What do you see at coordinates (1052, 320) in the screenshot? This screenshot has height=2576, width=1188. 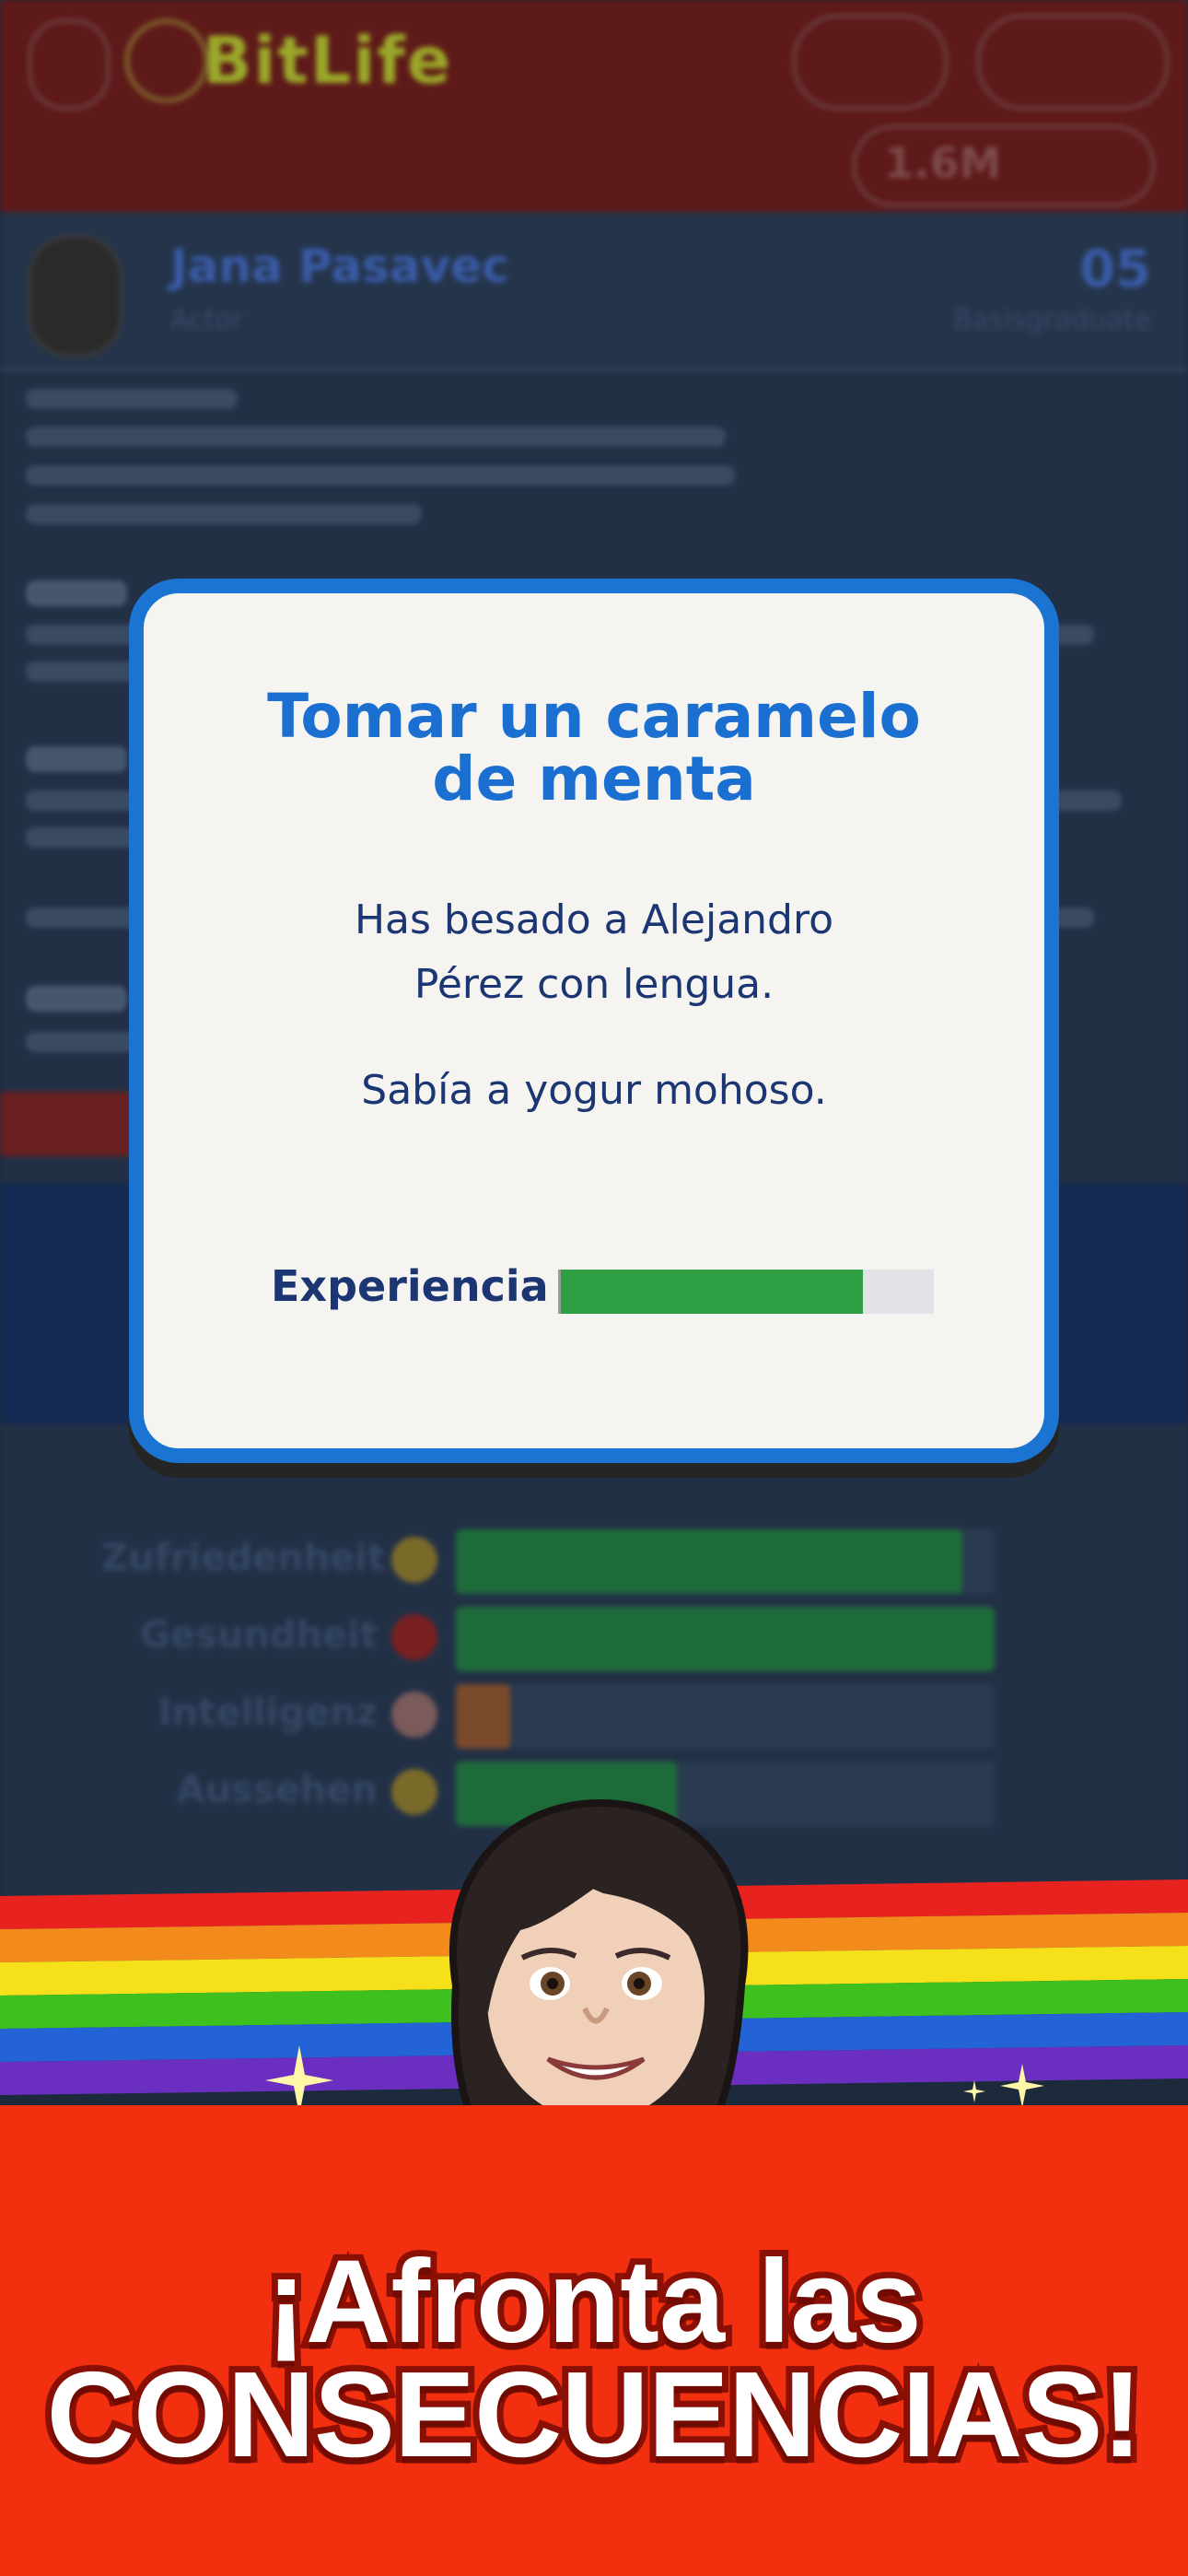 I see `profile-status: Basisgraduate` at bounding box center [1052, 320].